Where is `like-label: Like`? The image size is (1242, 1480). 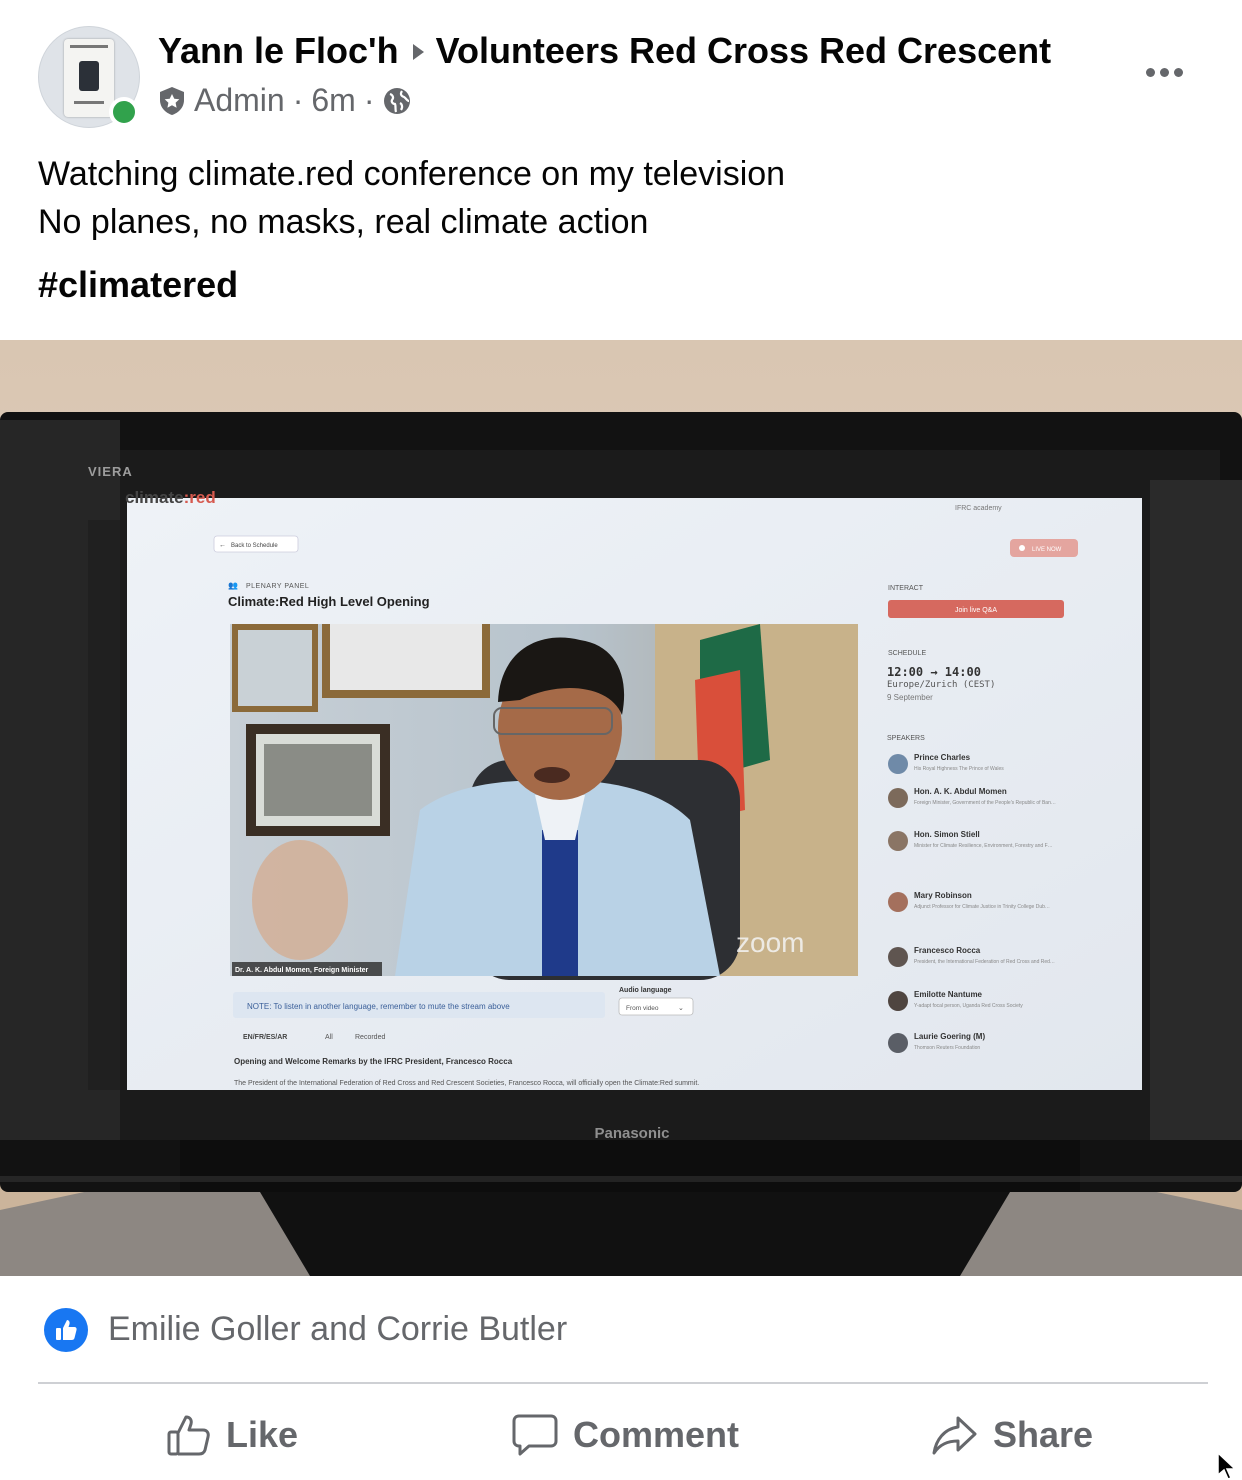 like-label: Like is located at coordinates (262, 1434).